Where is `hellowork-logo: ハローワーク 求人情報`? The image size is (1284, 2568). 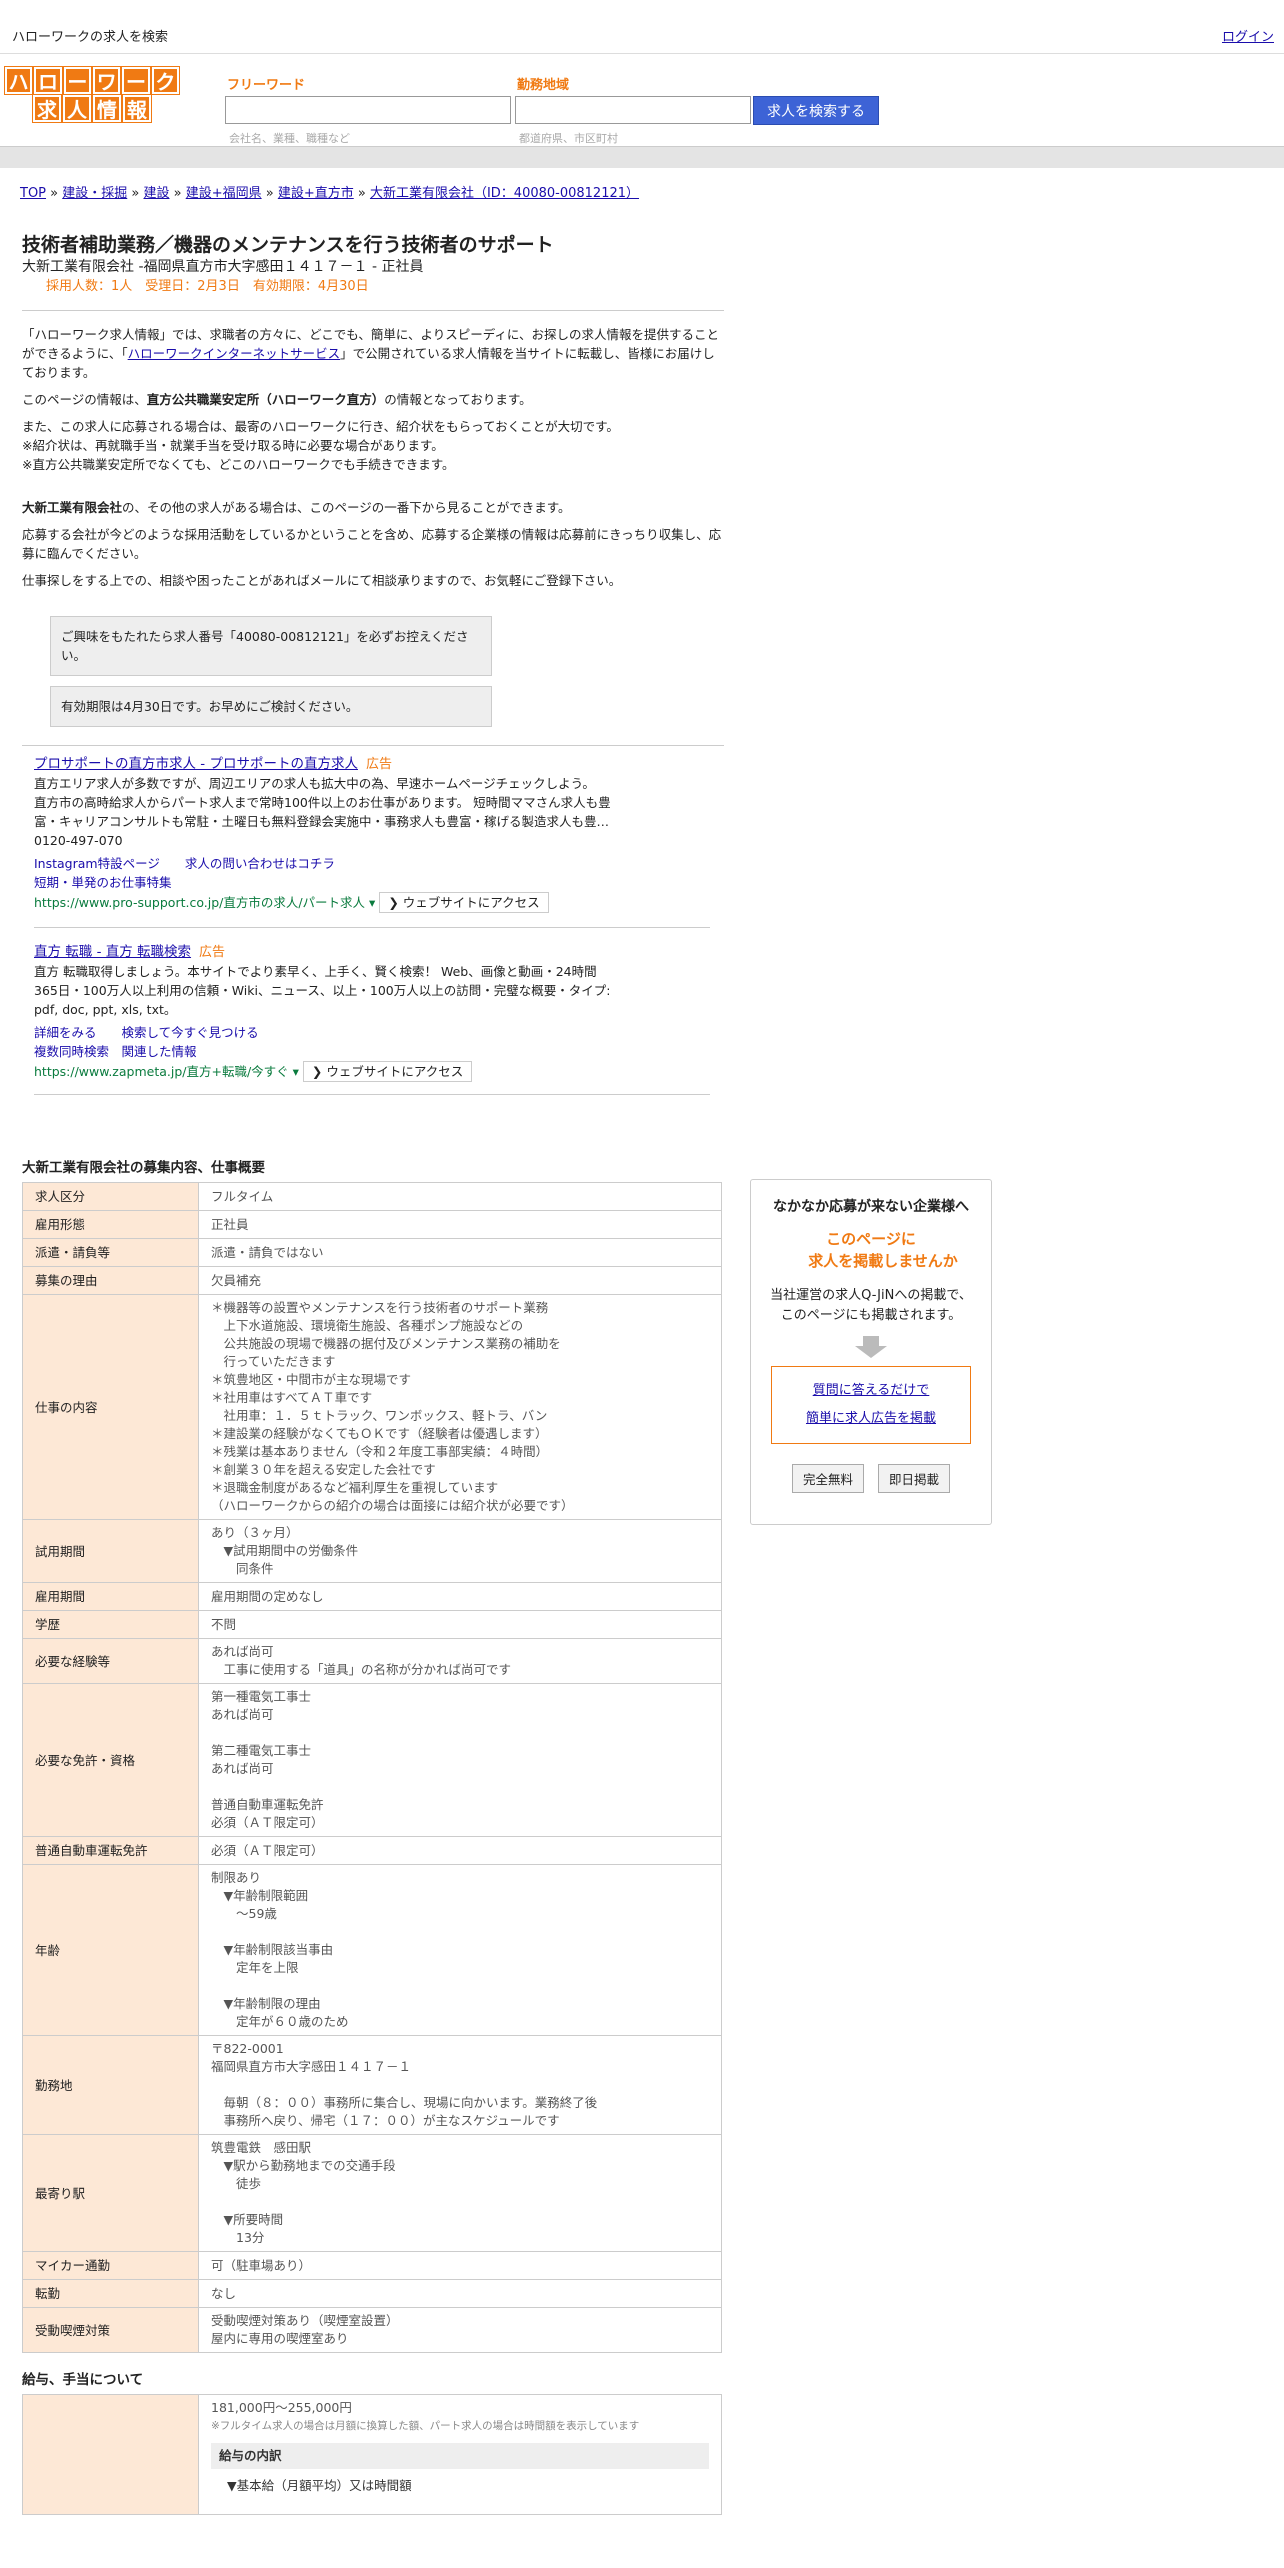 hellowork-logo: ハローワーク 求人情報 is located at coordinates (92, 95).